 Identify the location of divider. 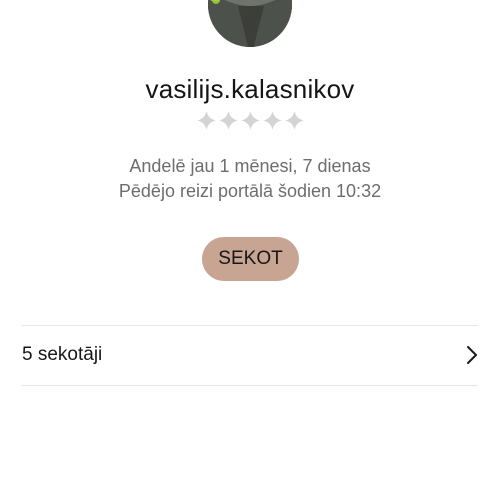
(250, 385).